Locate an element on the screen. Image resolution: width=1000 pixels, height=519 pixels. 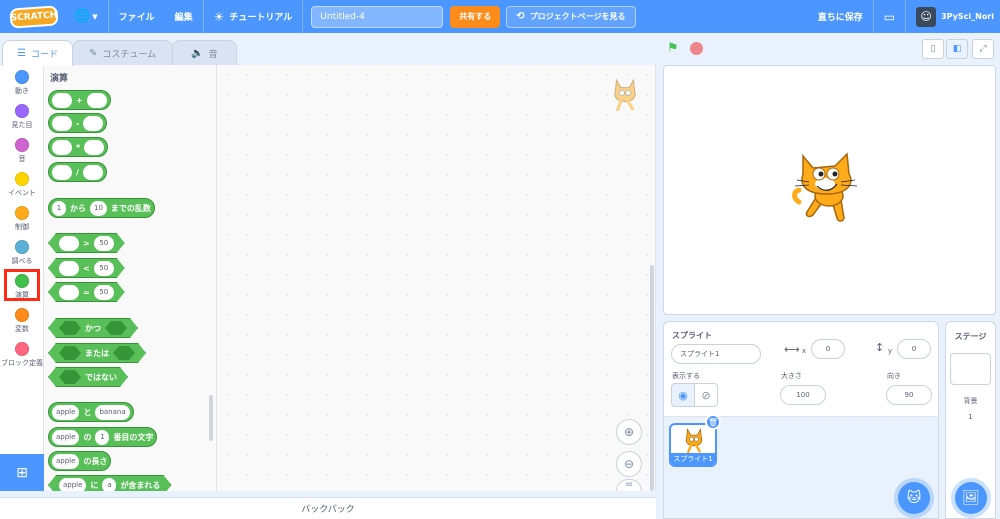
hide-sprite-button: ⊘ is located at coordinates (706, 395).